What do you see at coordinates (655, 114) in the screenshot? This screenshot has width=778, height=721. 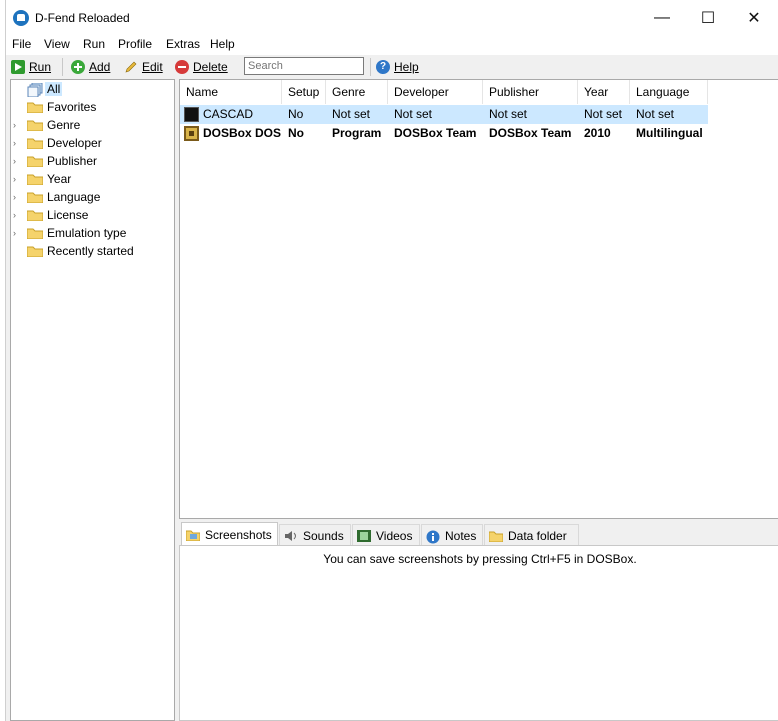 I see `cell-language: Not set` at bounding box center [655, 114].